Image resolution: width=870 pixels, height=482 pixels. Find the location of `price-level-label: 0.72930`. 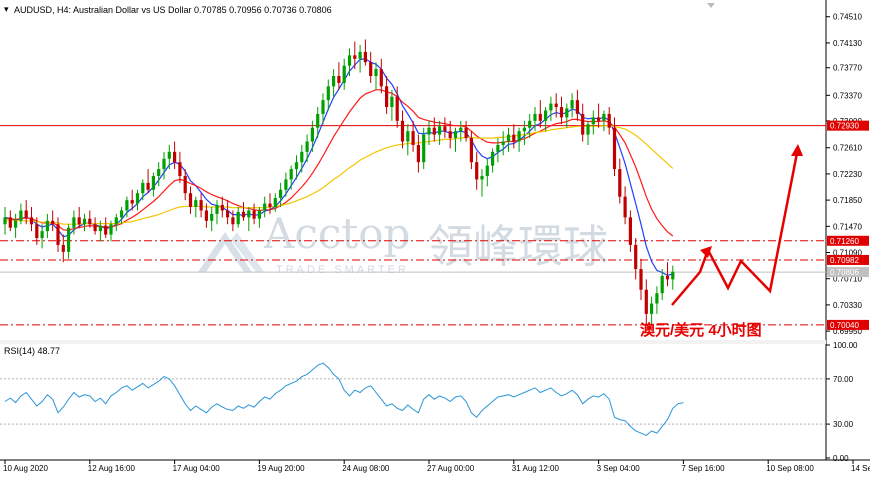

price-level-label: 0.72930 is located at coordinates (848, 125).